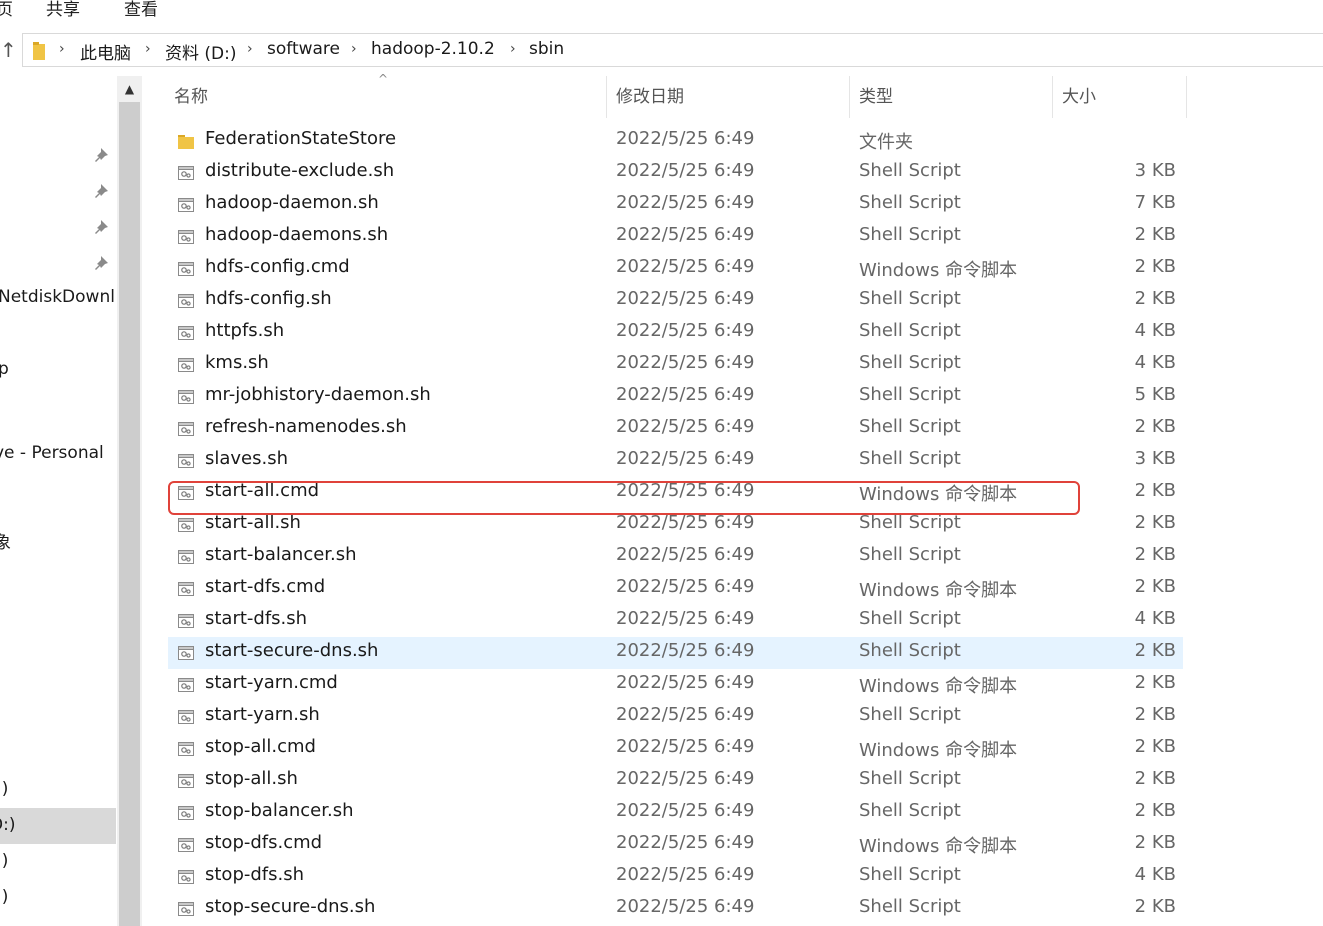 This screenshot has width=1323, height=926. What do you see at coordinates (1155, 458) in the screenshot?
I see `file-size: 3 KB` at bounding box center [1155, 458].